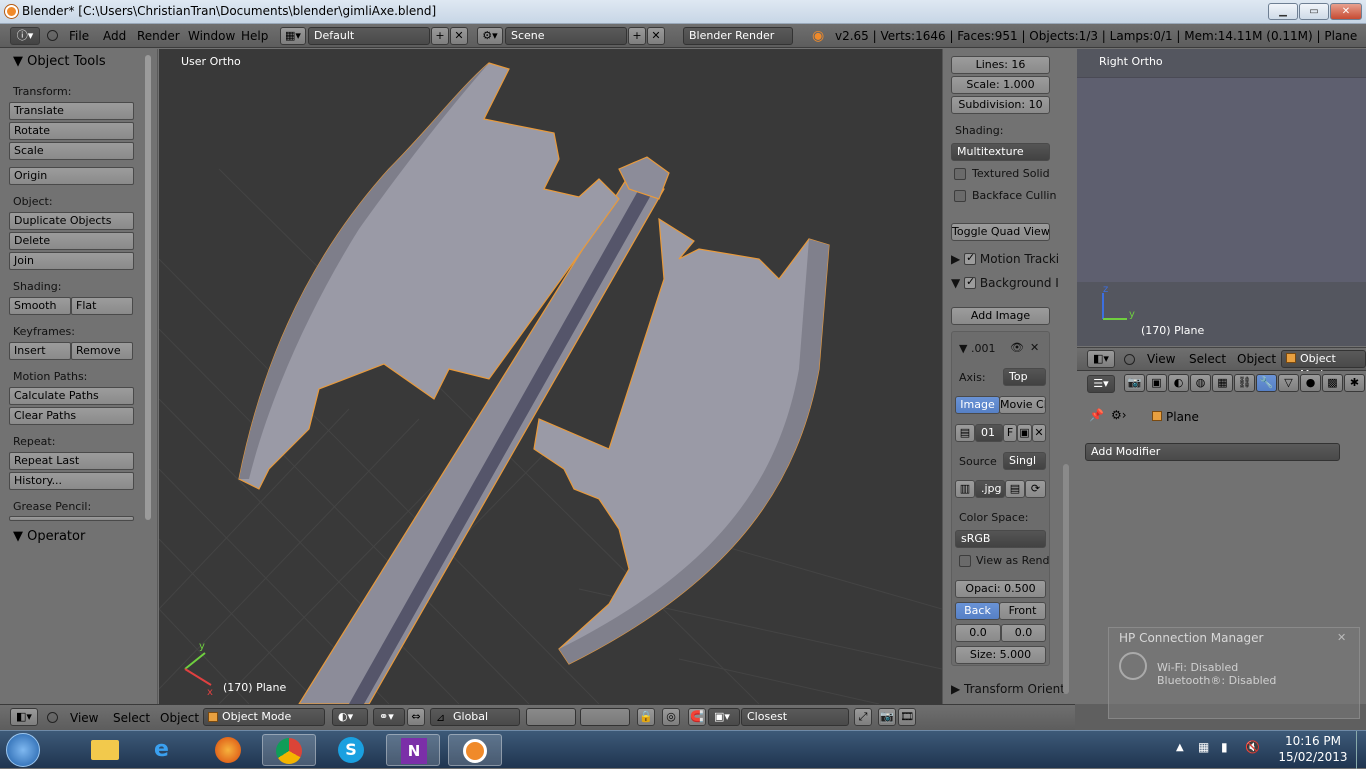  What do you see at coordinates (970, 258) in the screenshot?
I see `motion-tracking-checkbox` at bounding box center [970, 258].